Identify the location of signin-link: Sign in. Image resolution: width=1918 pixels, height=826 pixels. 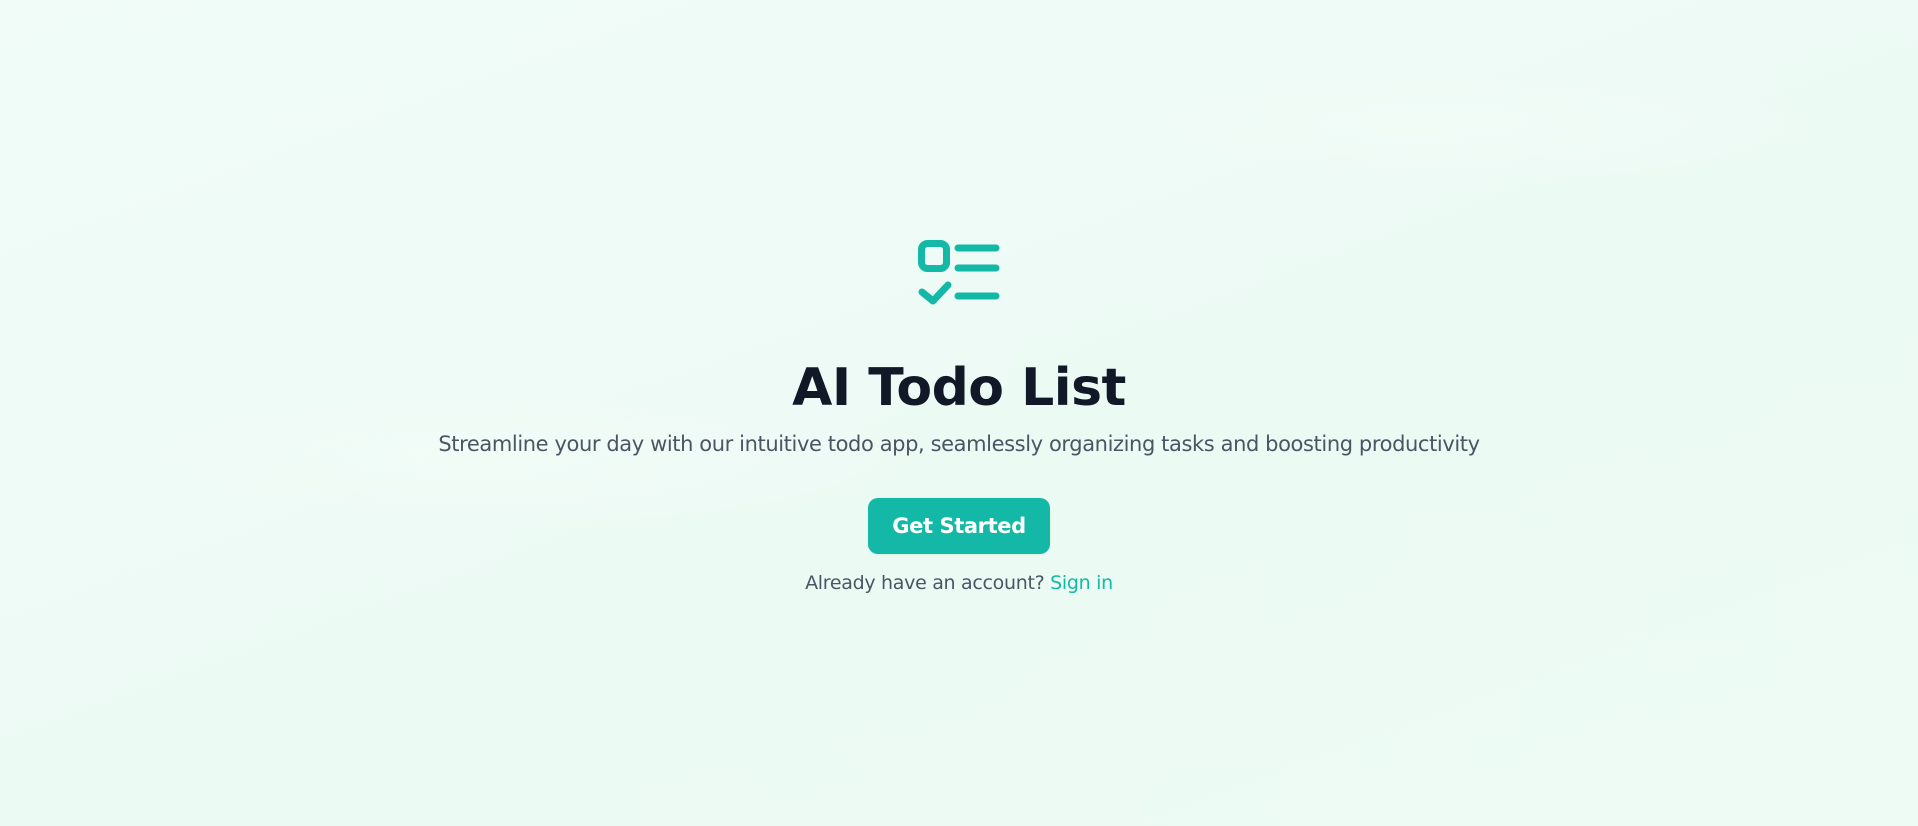
(1081, 583).